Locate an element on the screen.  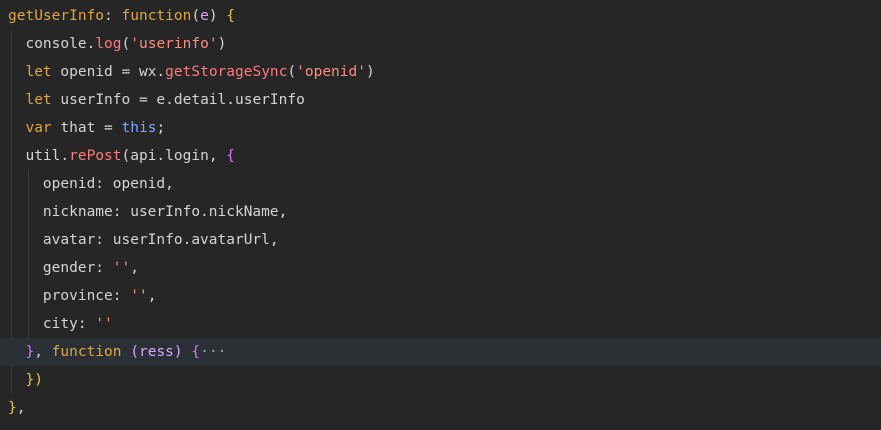
code-line-text: }, is located at coordinates (16, 408).